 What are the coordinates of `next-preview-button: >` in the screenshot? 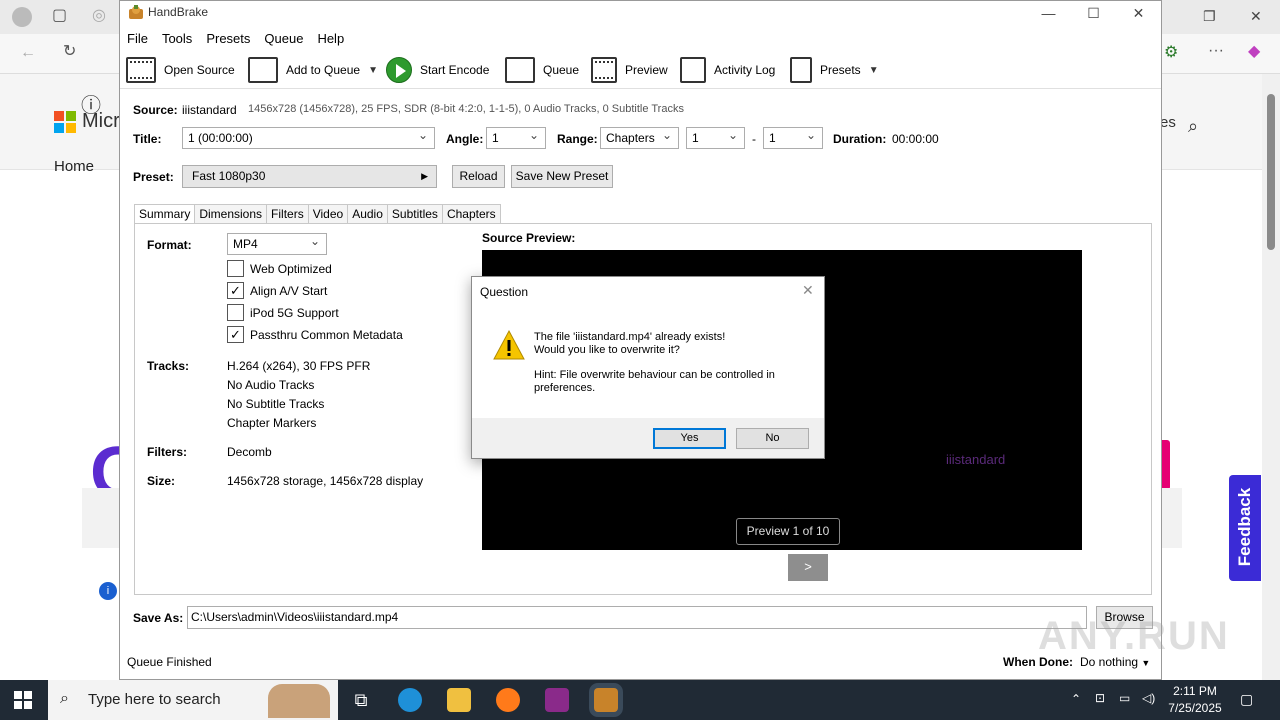 It's located at (808, 567).